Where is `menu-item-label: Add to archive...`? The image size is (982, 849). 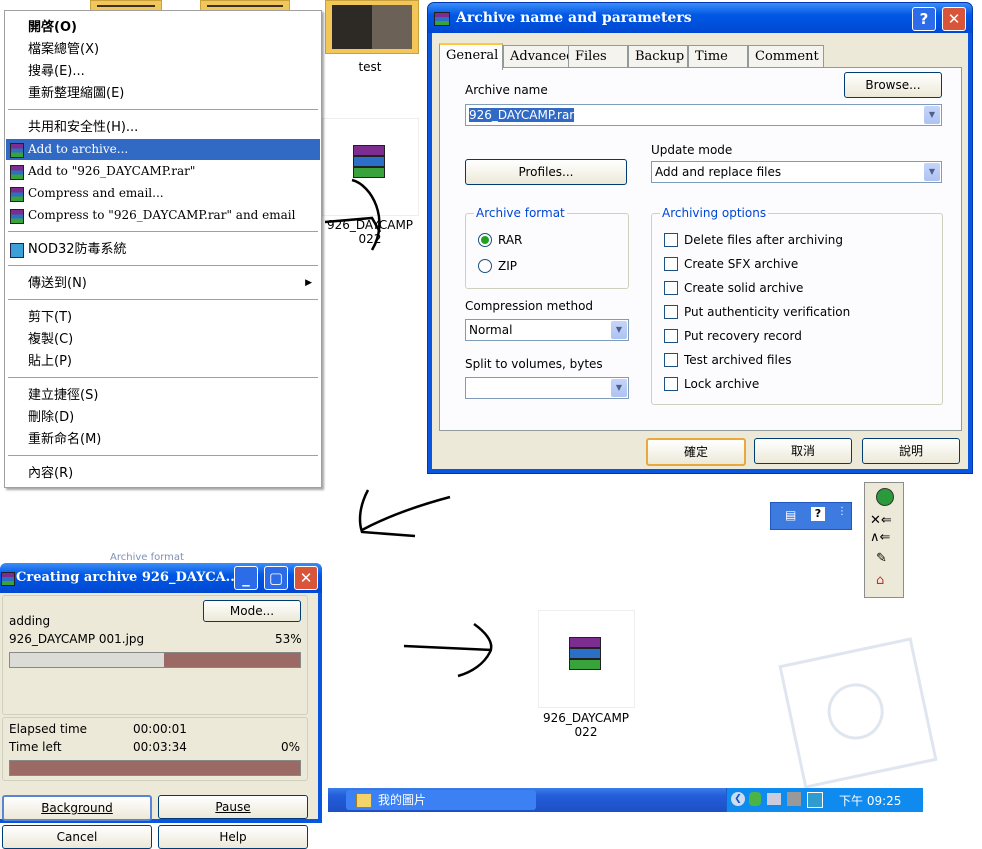
menu-item-label: Add to archive... is located at coordinates (78, 149).